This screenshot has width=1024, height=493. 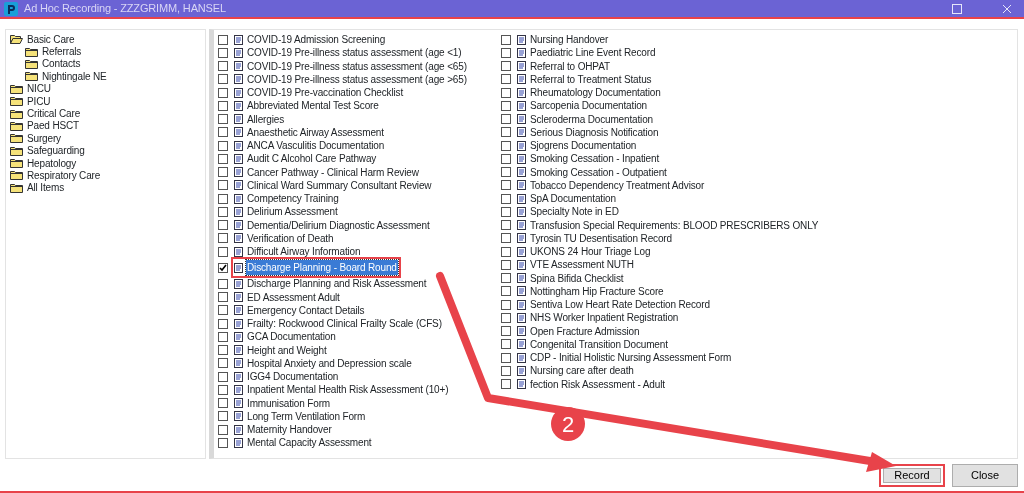 What do you see at coordinates (329, 363) in the screenshot?
I see `form-item: Hospital Anxiety and Depression scale` at bounding box center [329, 363].